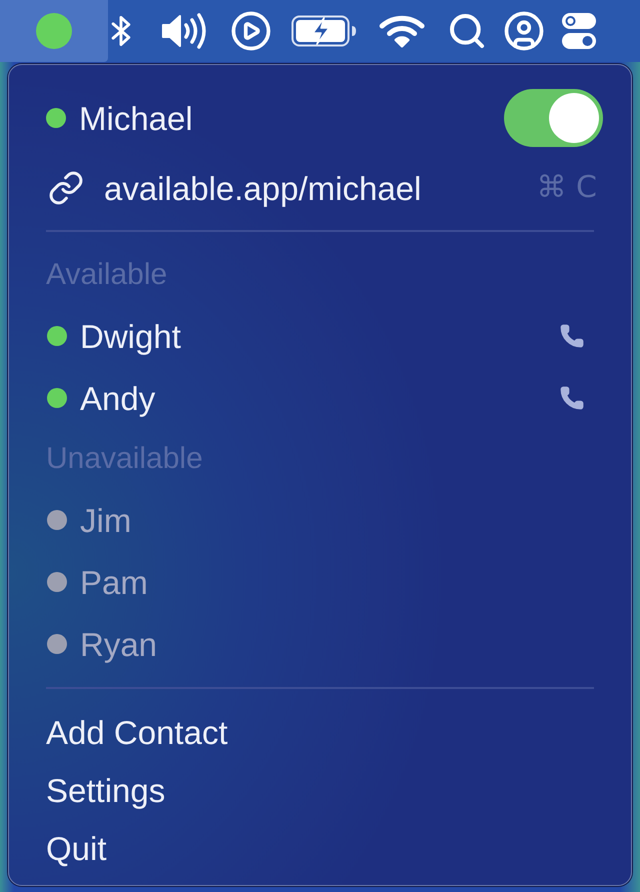 Image resolution: width=640 pixels, height=892 pixels. Describe the element at coordinates (130, 336) in the screenshot. I see `contact-name: Dwight` at that location.